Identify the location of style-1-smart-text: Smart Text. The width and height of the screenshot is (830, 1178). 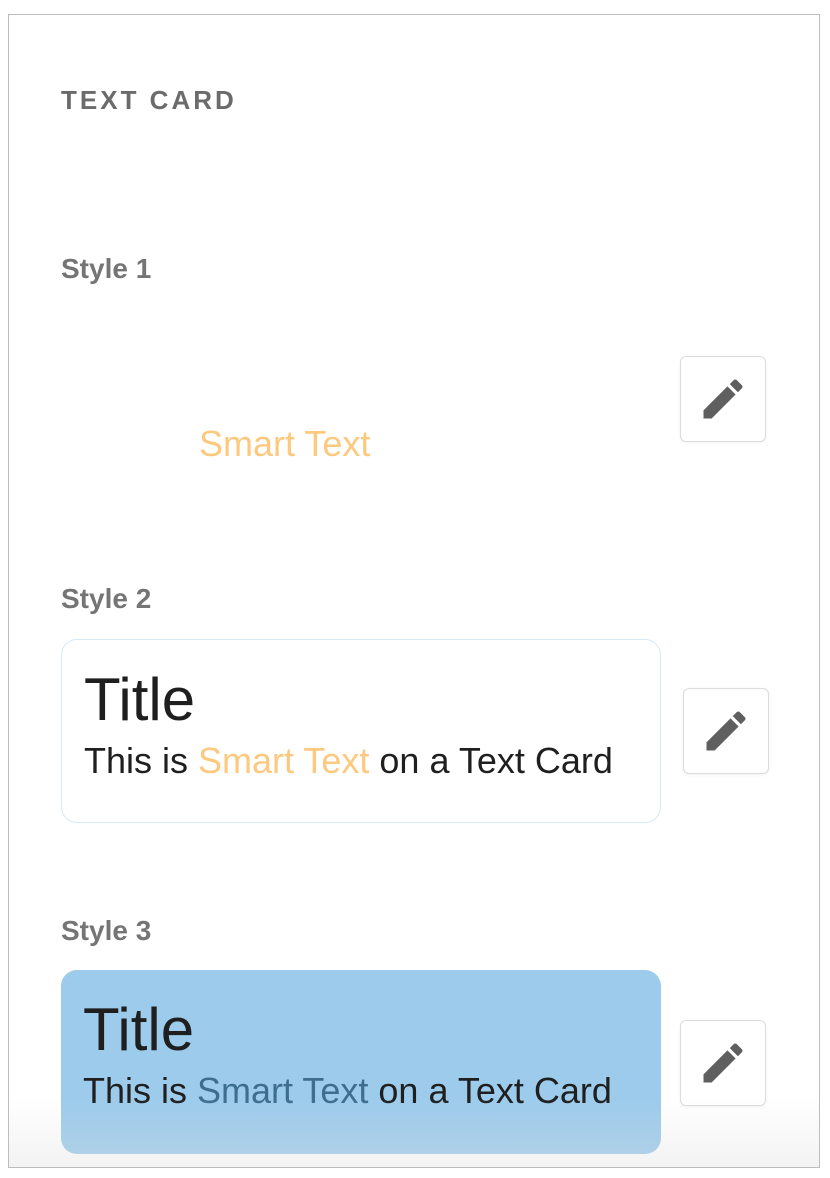
(285, 443).